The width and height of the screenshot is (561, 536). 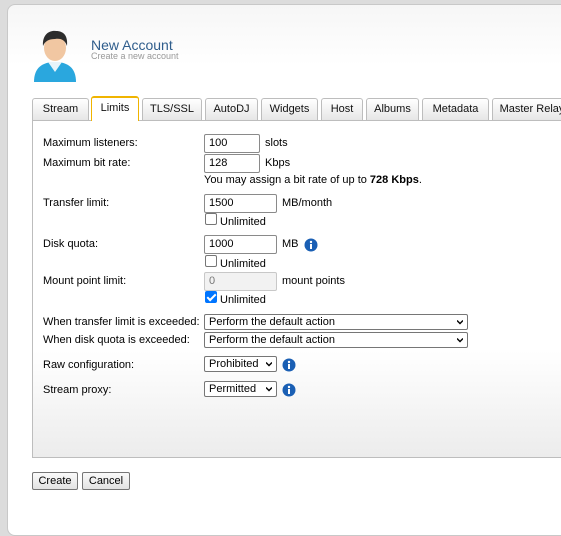 What do you see at coordinates (289, 109) in the screenshot?
I see `tab-widgets: Widgets` at bounding box center [289, 109].